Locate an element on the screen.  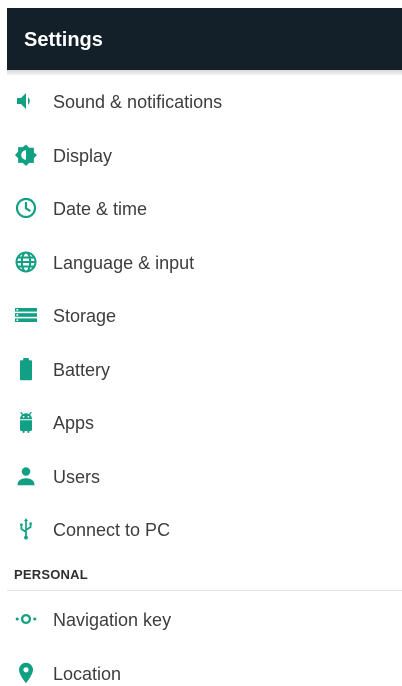
setting-label: Display is located at coordinates (83, 155).